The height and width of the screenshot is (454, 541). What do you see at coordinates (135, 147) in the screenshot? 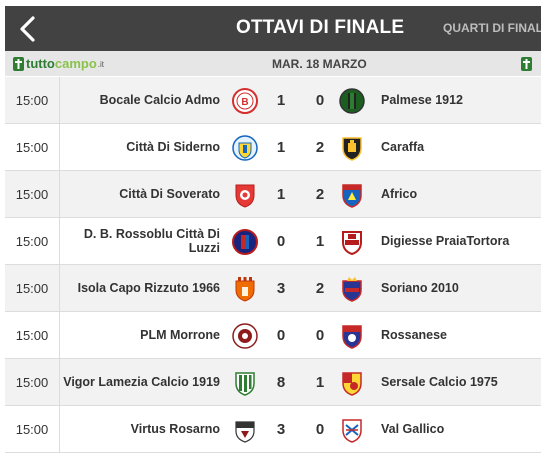
I see `home-team-name: Città Di Siderno` at bounding box center [135, 147].